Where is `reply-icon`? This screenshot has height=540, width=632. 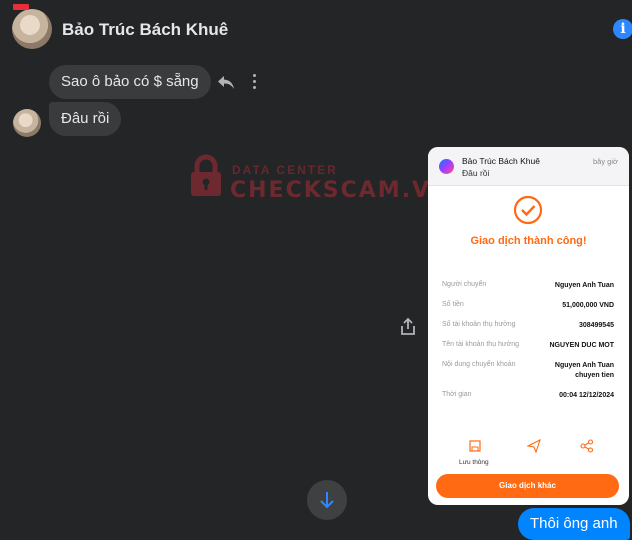 reply-icon is located at coordinates (226, 82).